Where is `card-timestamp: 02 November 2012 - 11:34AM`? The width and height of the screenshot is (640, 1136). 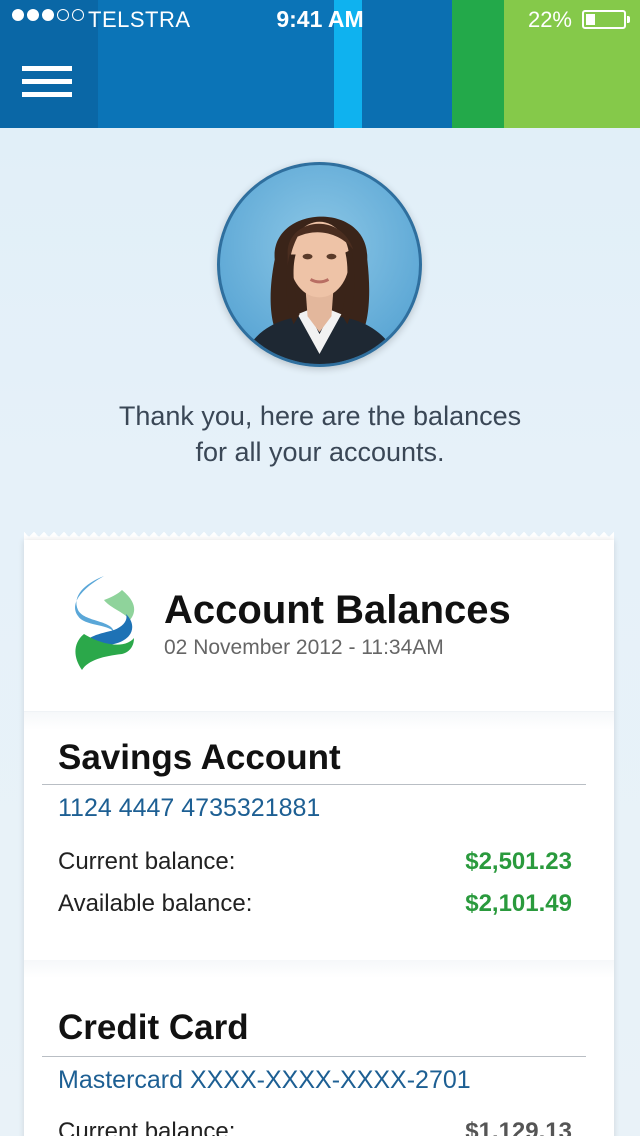 card-timestamp: 02 November 2012 - 11:34AM is located at coordinates (304, 647).